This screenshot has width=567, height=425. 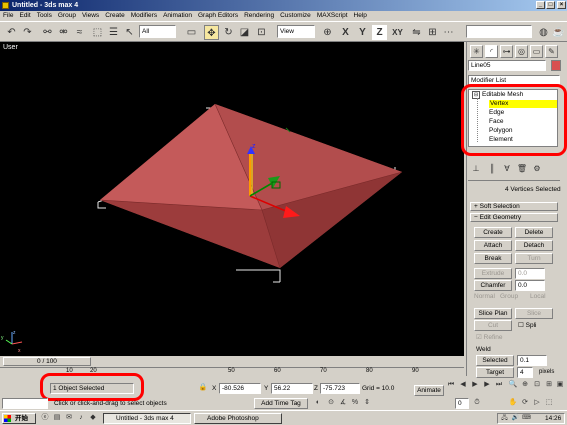 I want to click on menu-graph-editors: Graph Editors, so click(x=218, y=16).